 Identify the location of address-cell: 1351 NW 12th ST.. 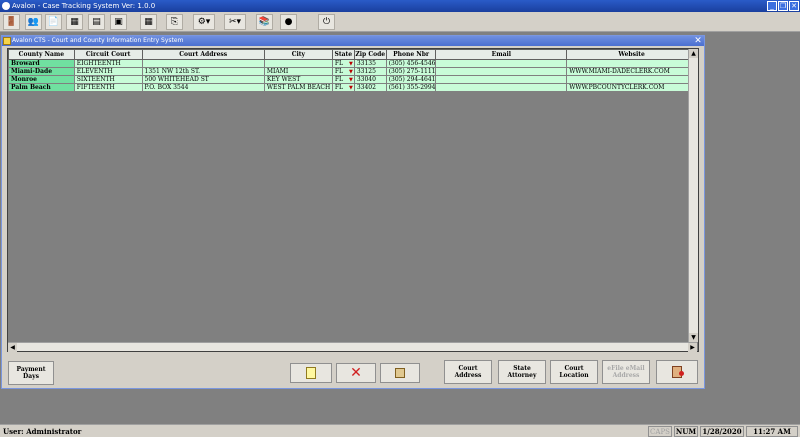
(203, 71).